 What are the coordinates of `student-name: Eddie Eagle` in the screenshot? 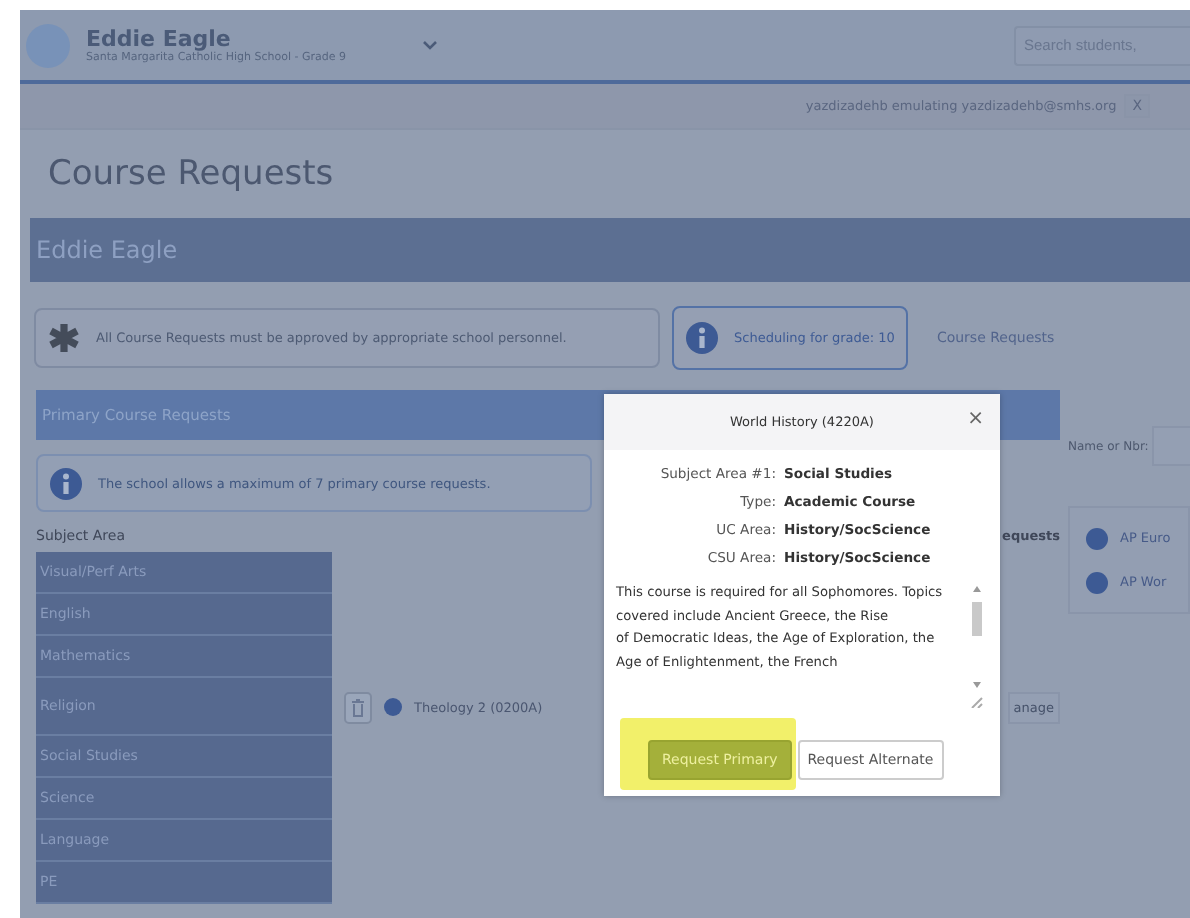 It's located at (158, 39).